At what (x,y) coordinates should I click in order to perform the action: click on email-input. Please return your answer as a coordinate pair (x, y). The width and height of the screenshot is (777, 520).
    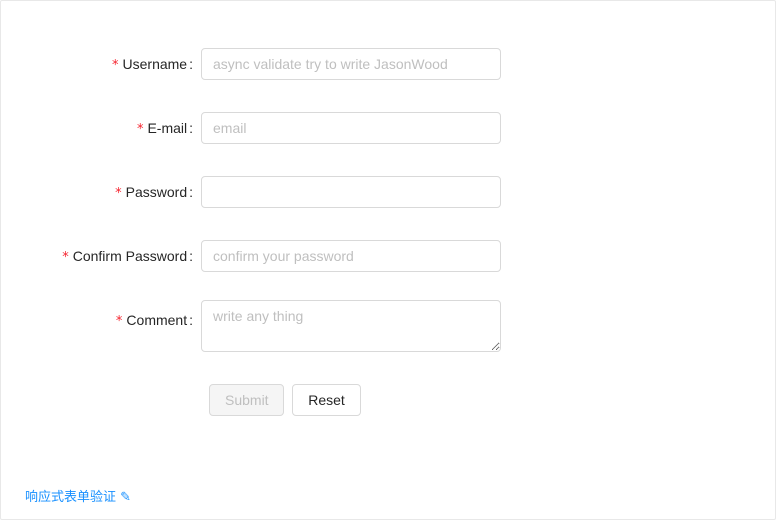
    Looking at the image, I should click on (351, 128).